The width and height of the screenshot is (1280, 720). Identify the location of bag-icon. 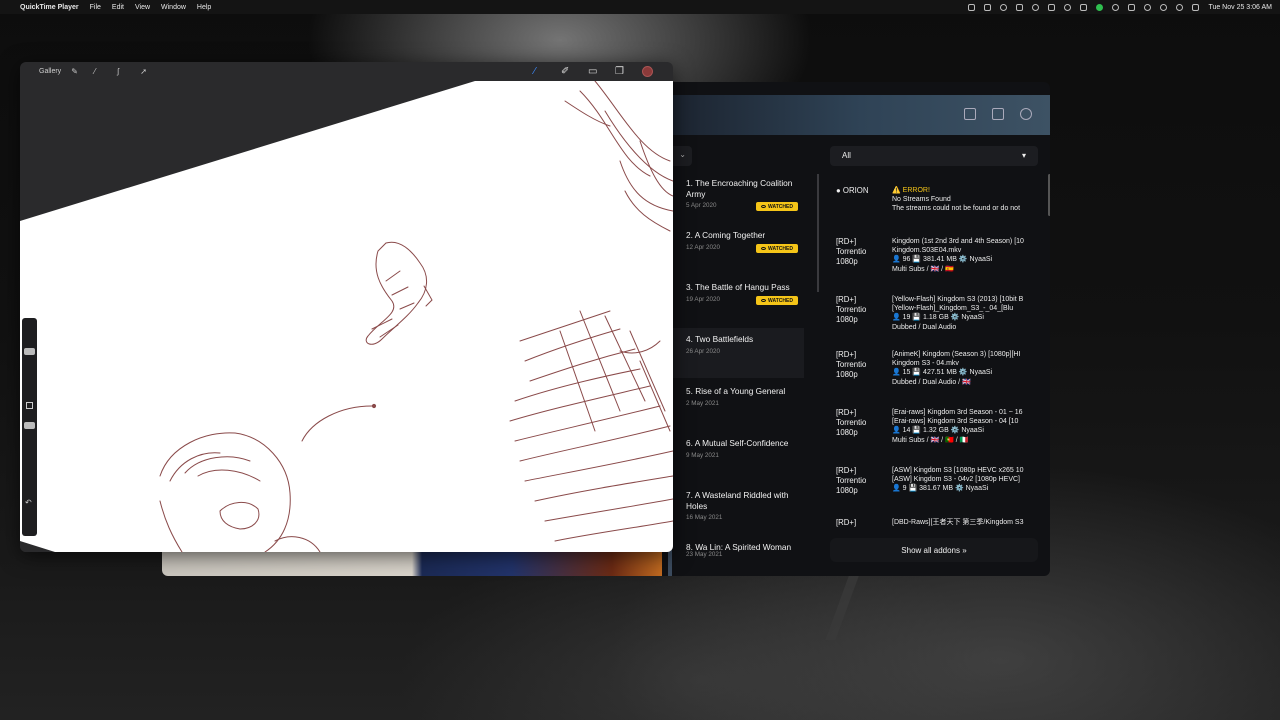
(1052, 7).